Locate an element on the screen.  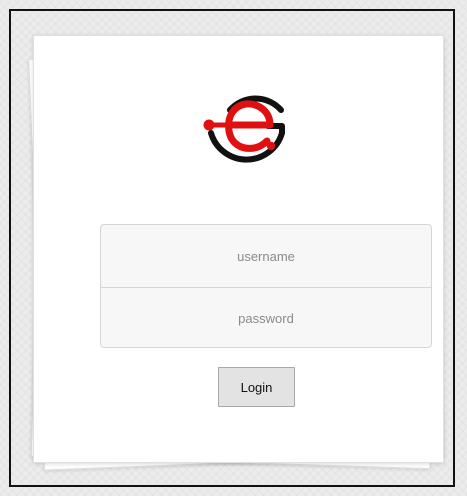
login-button: Login is located at coordinates (256, 387).